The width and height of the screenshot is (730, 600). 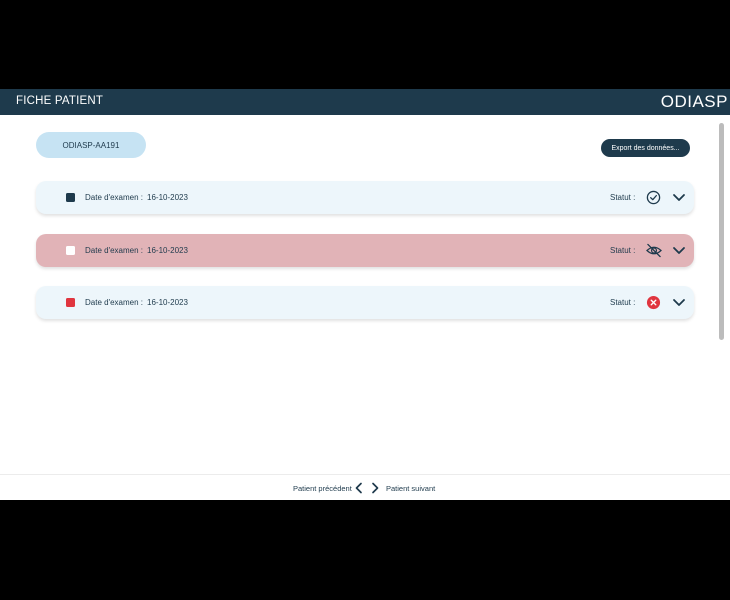 I want to click on check-circle-icon, so click(x=653, y=197).